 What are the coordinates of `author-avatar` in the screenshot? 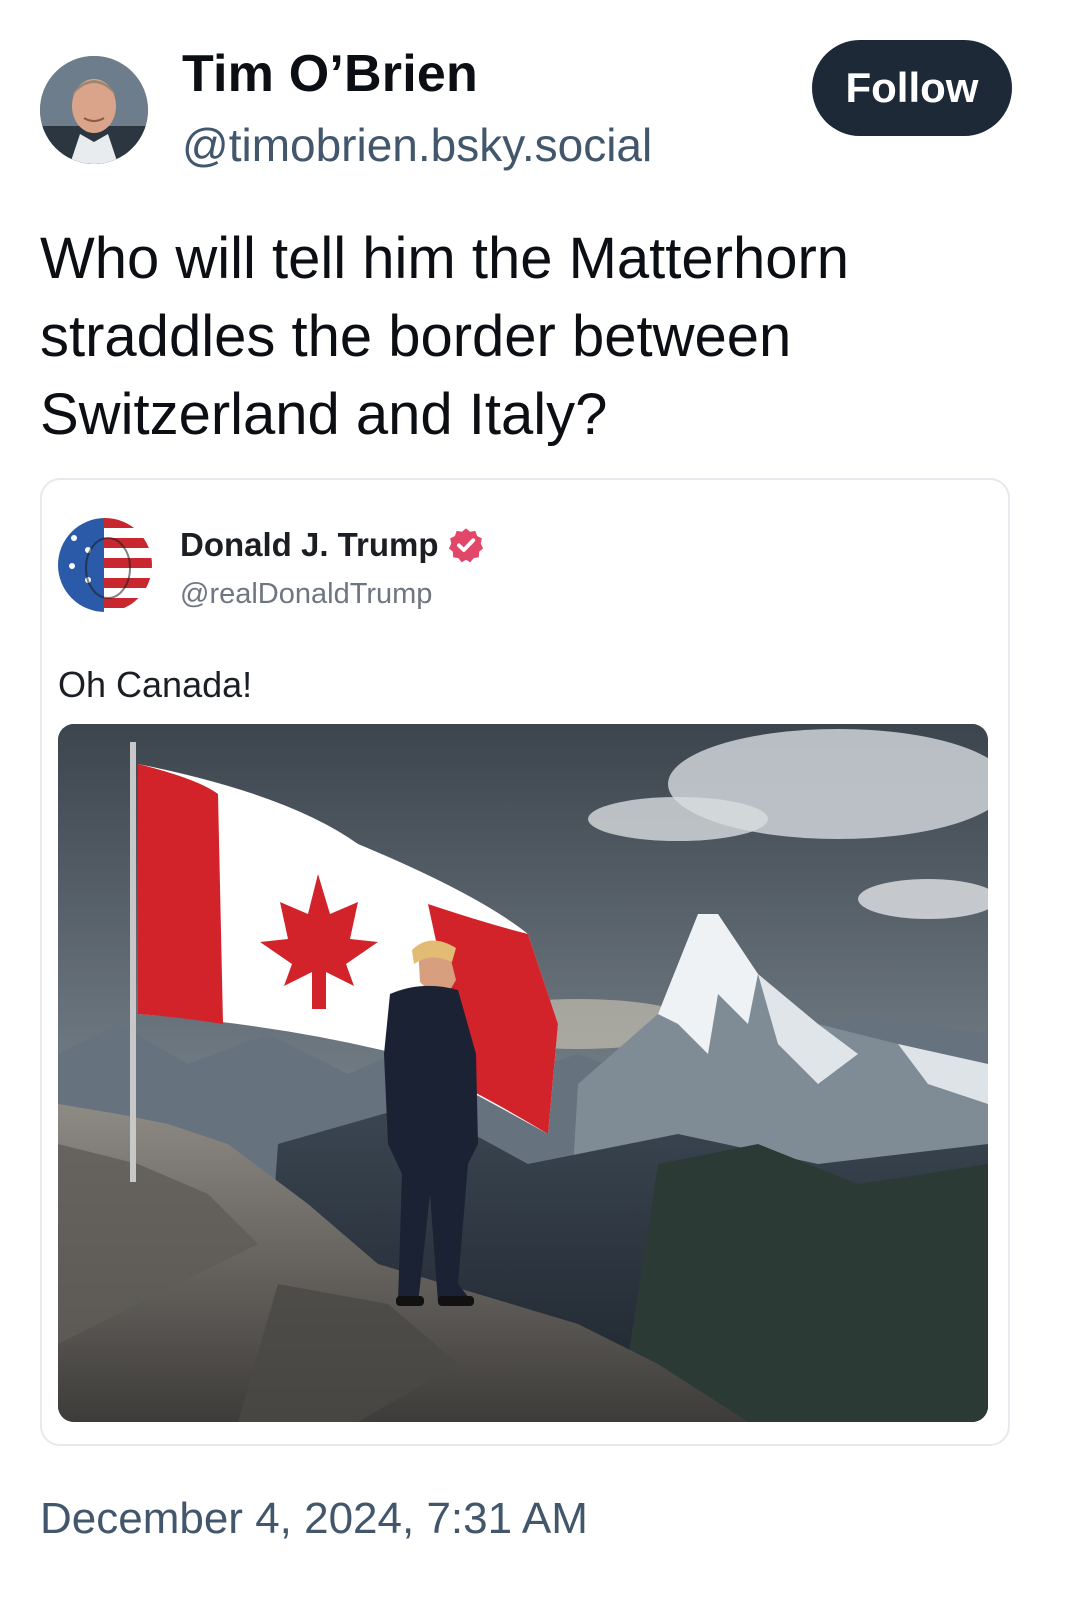 It's located at (94, 110).